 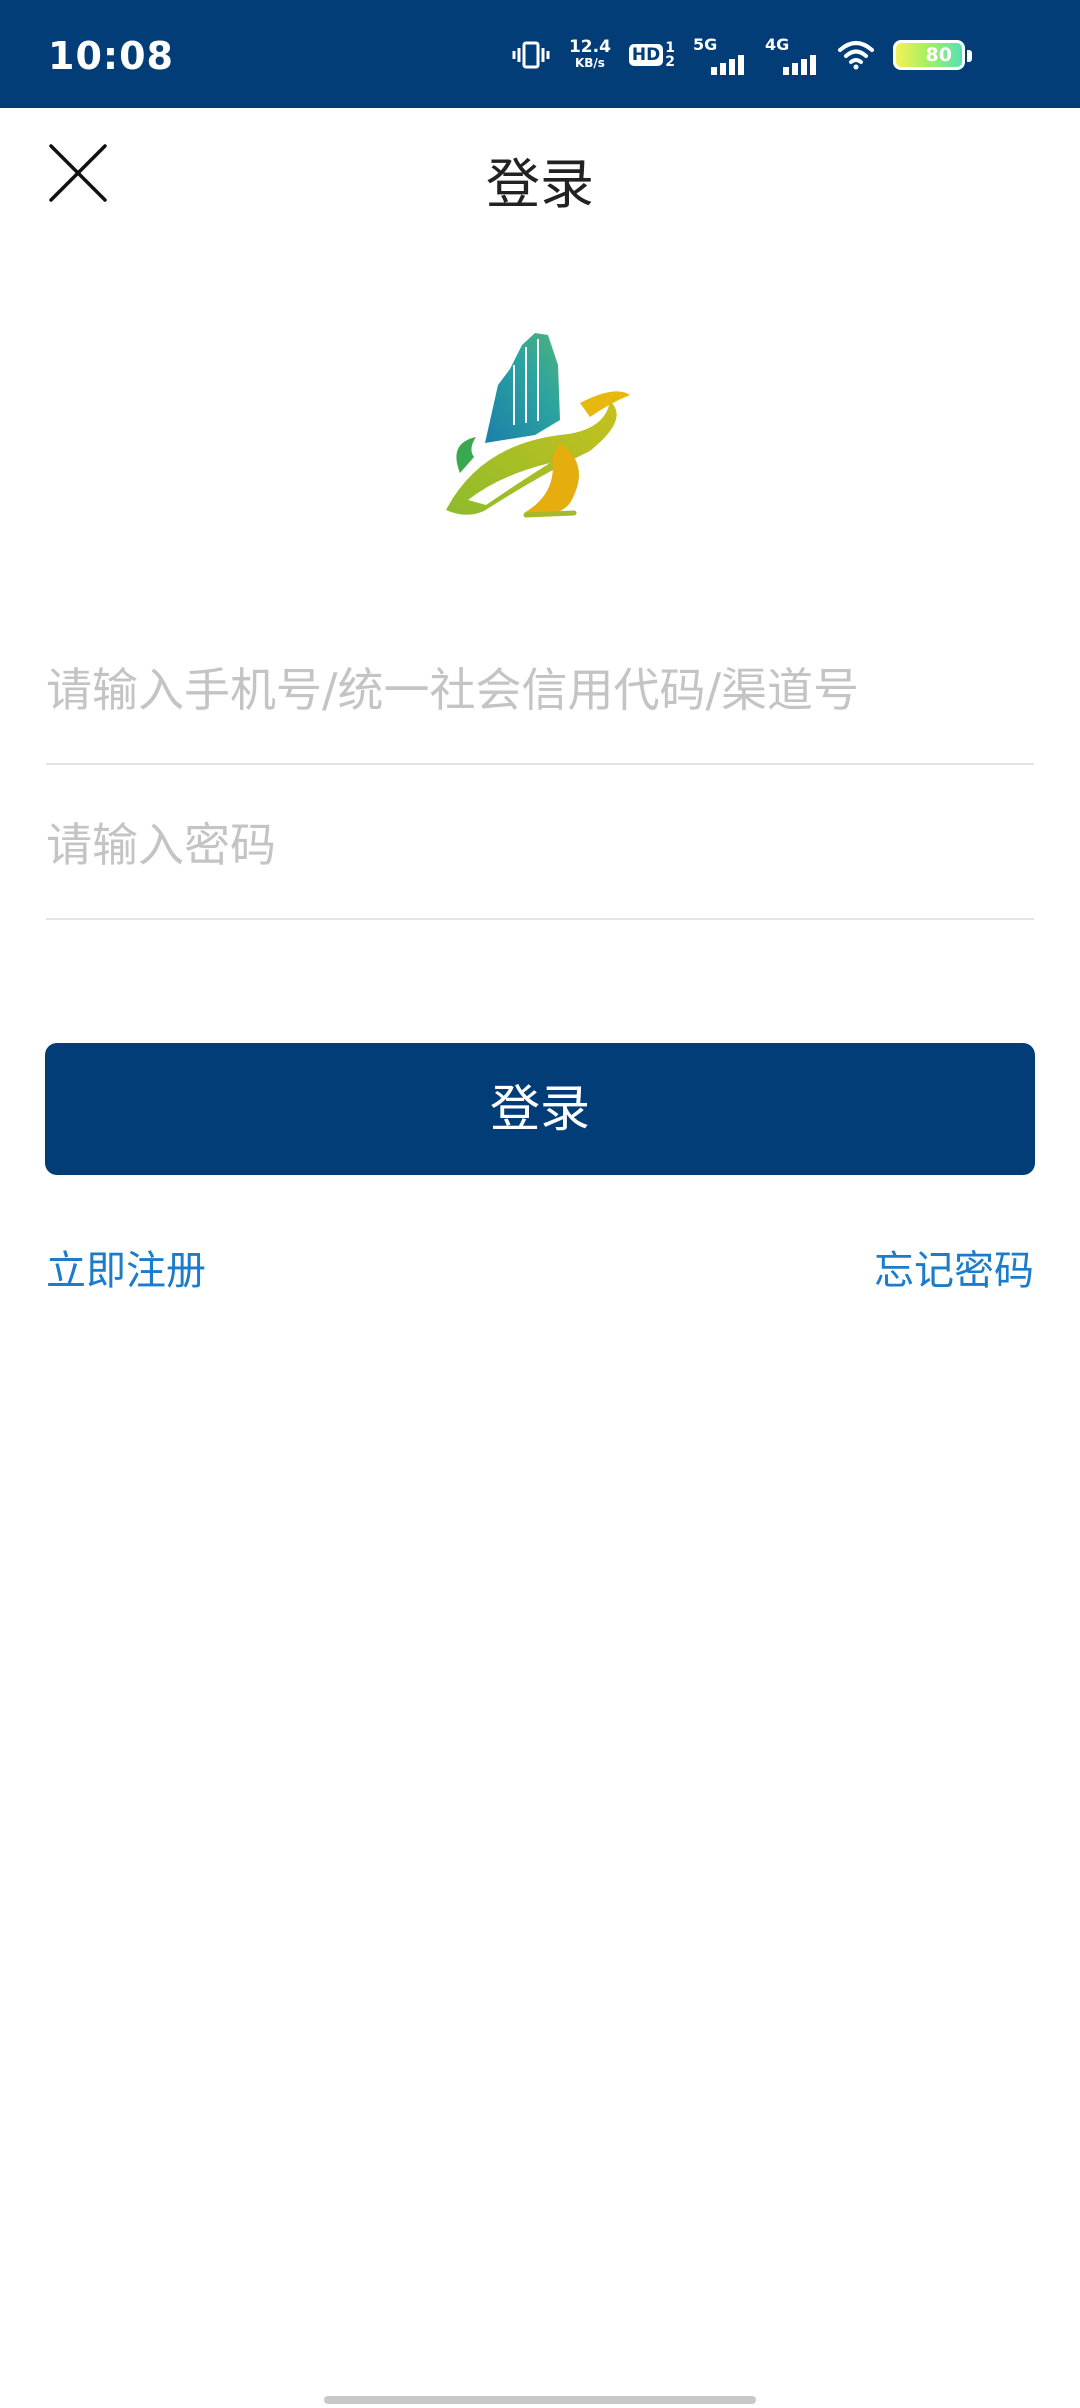 What do you see at coordinates (589, 47) in the screenshot?
I see `net-speed-value: 12.4` at bounding box center [589, 47].